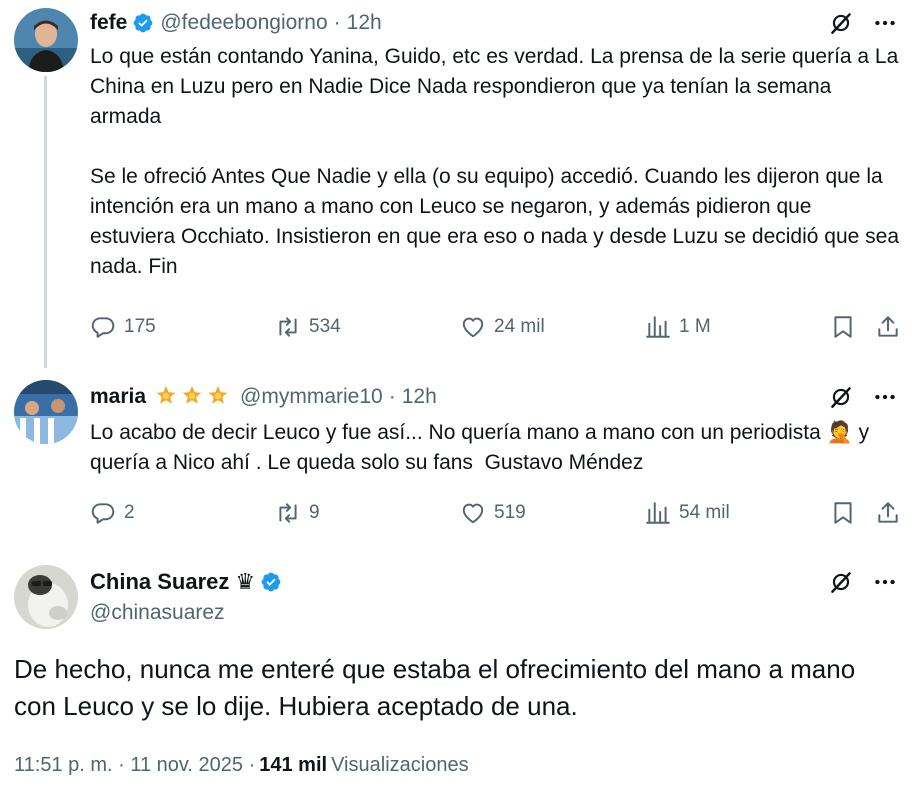  I want to click on repost-count: 9, so click(314, 512).